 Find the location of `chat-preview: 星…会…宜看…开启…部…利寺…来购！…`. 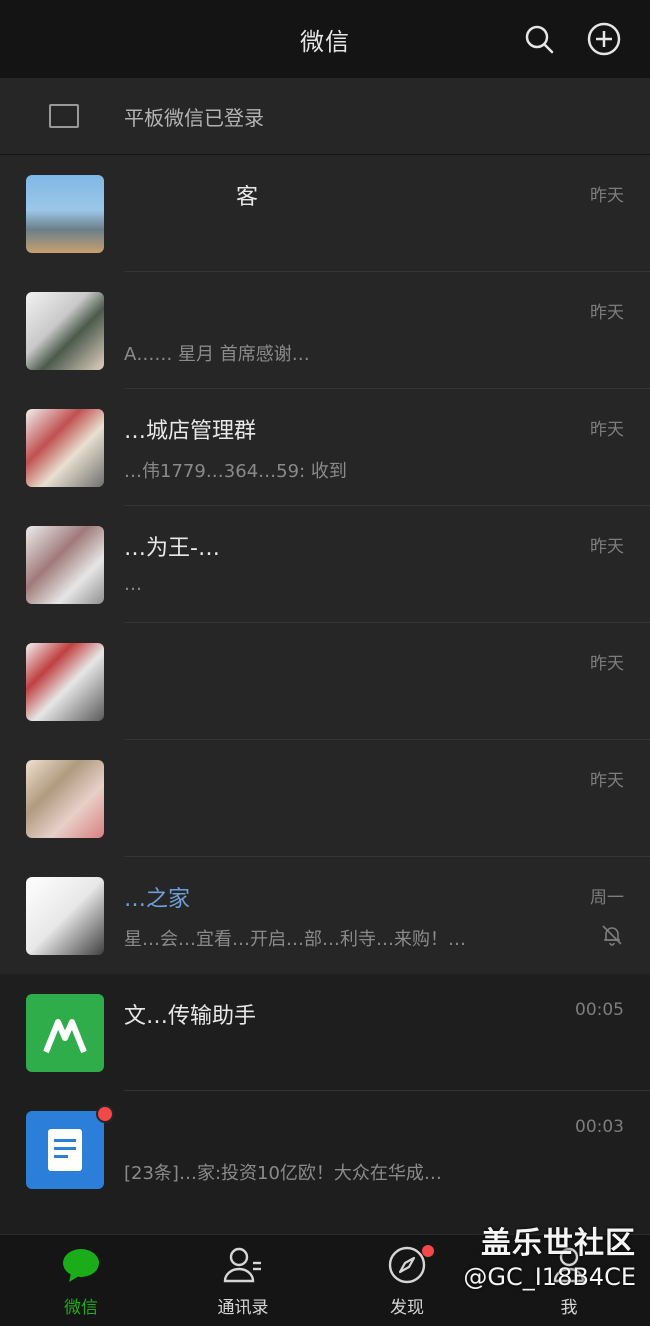

chat-preview: 星…会…宜看…开启…部…利寺…来购！… is located at coordinates (295, 939).